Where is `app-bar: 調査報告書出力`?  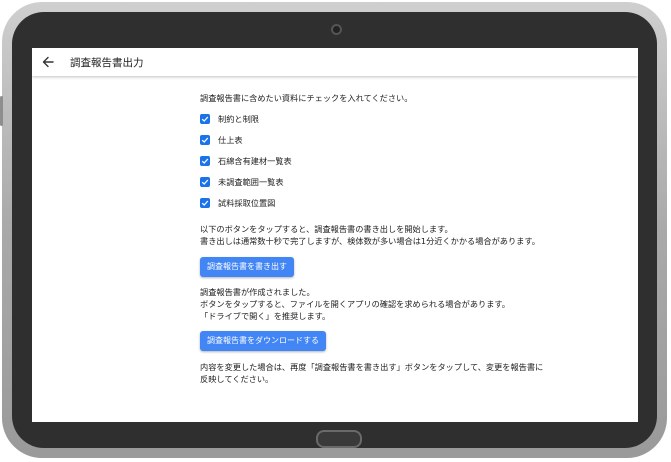
app-bar: 調査報告書出力 is located at coordinates (335, 62).